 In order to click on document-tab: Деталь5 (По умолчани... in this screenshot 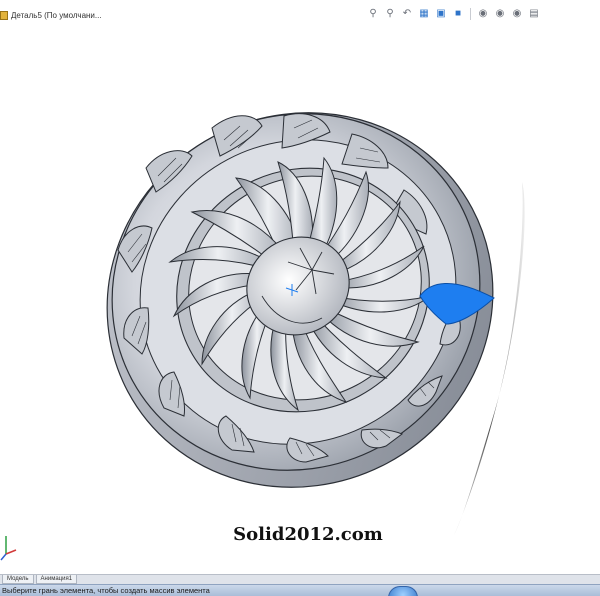, I will do `click(51, 15)`.